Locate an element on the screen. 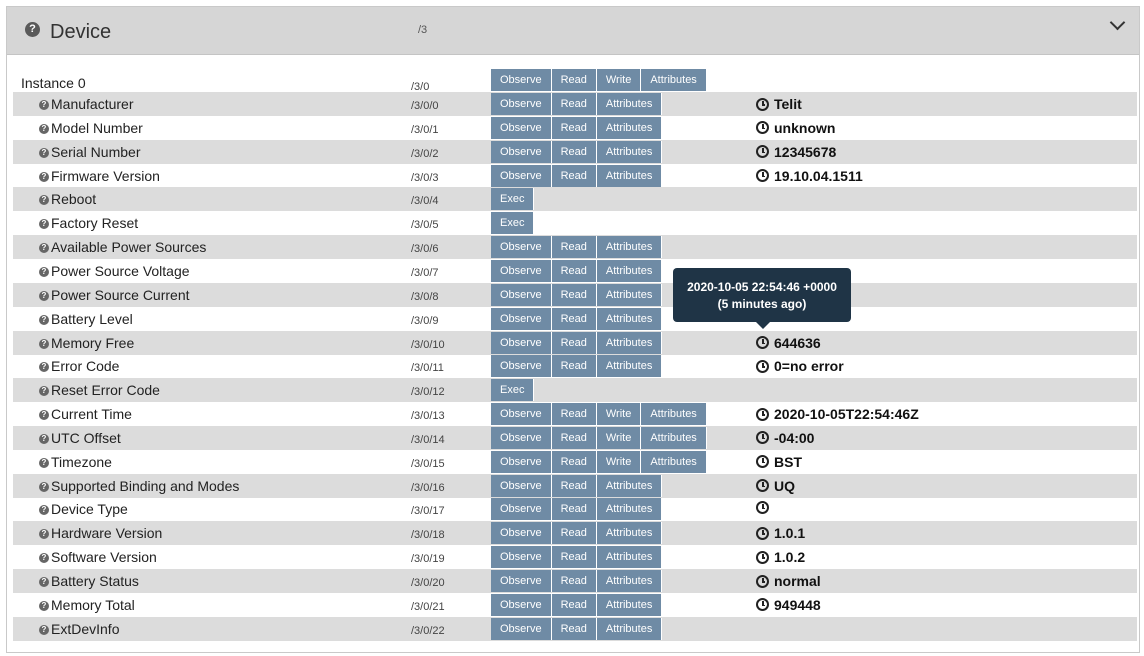 The height and width of the screenshot is (656, 1144). chevron-down-icon is located at coordinates (1117, 22).